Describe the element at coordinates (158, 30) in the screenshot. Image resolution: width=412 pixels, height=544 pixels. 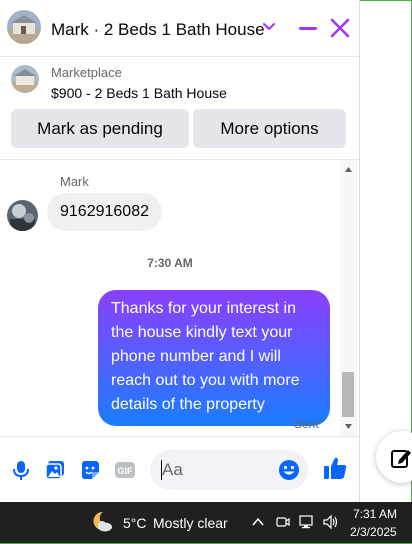
I see `chat-title: Mark · 2 Beds 1 Bath House` at that location.